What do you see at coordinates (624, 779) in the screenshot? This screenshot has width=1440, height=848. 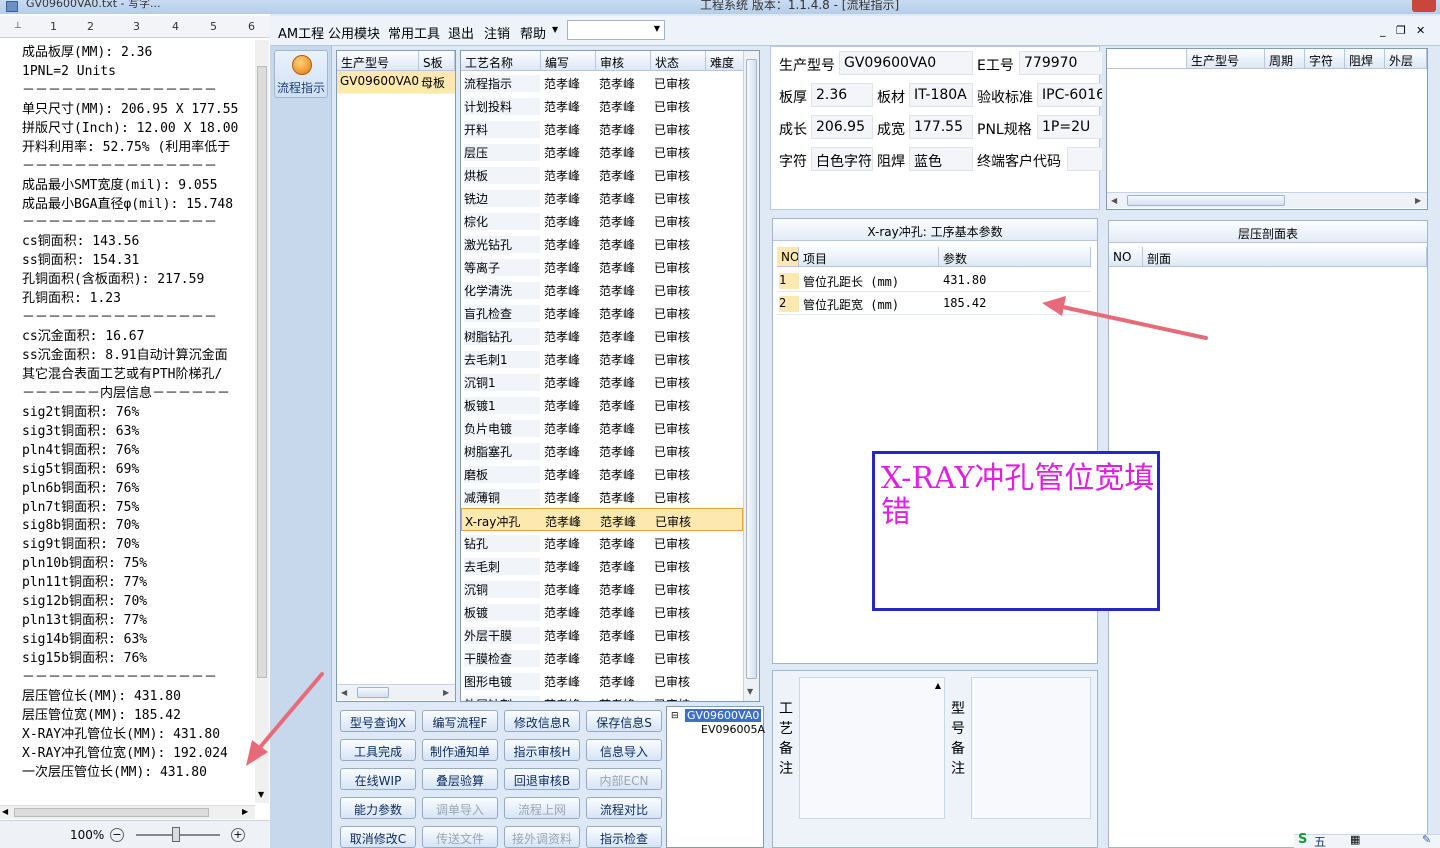 I see `action-button: 内部ECN` at bounding box center [624, 779].